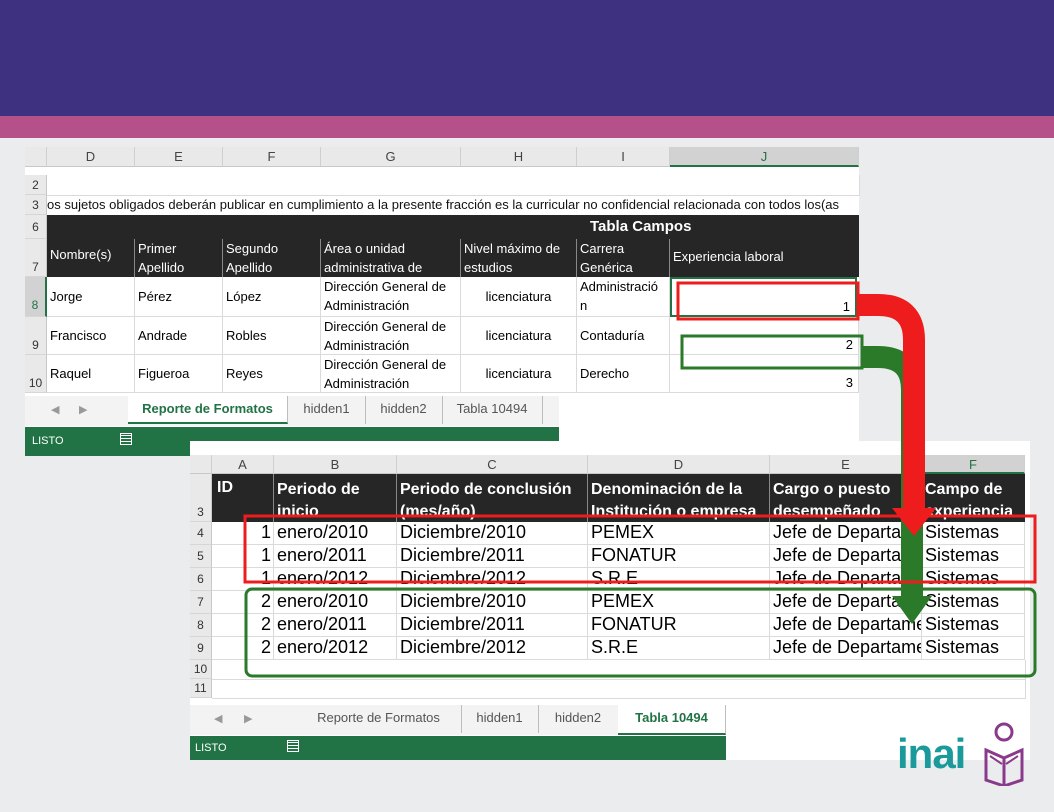  Describe the element at coordinates (772, 352) in the screenshot. I see `green-highlight-box` at that location.